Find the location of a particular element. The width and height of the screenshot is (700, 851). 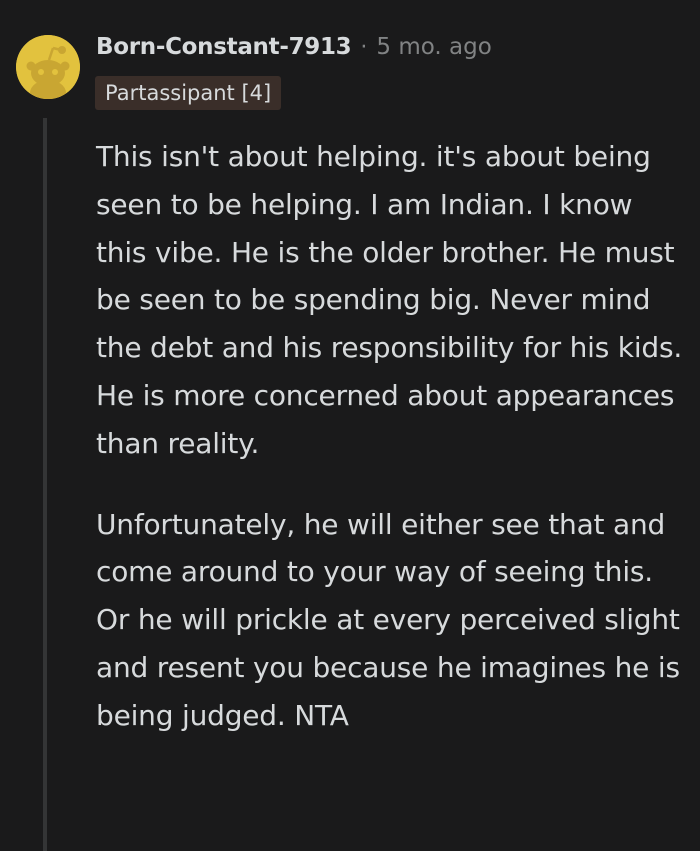

thread-line is located at coordinates (45, 484).